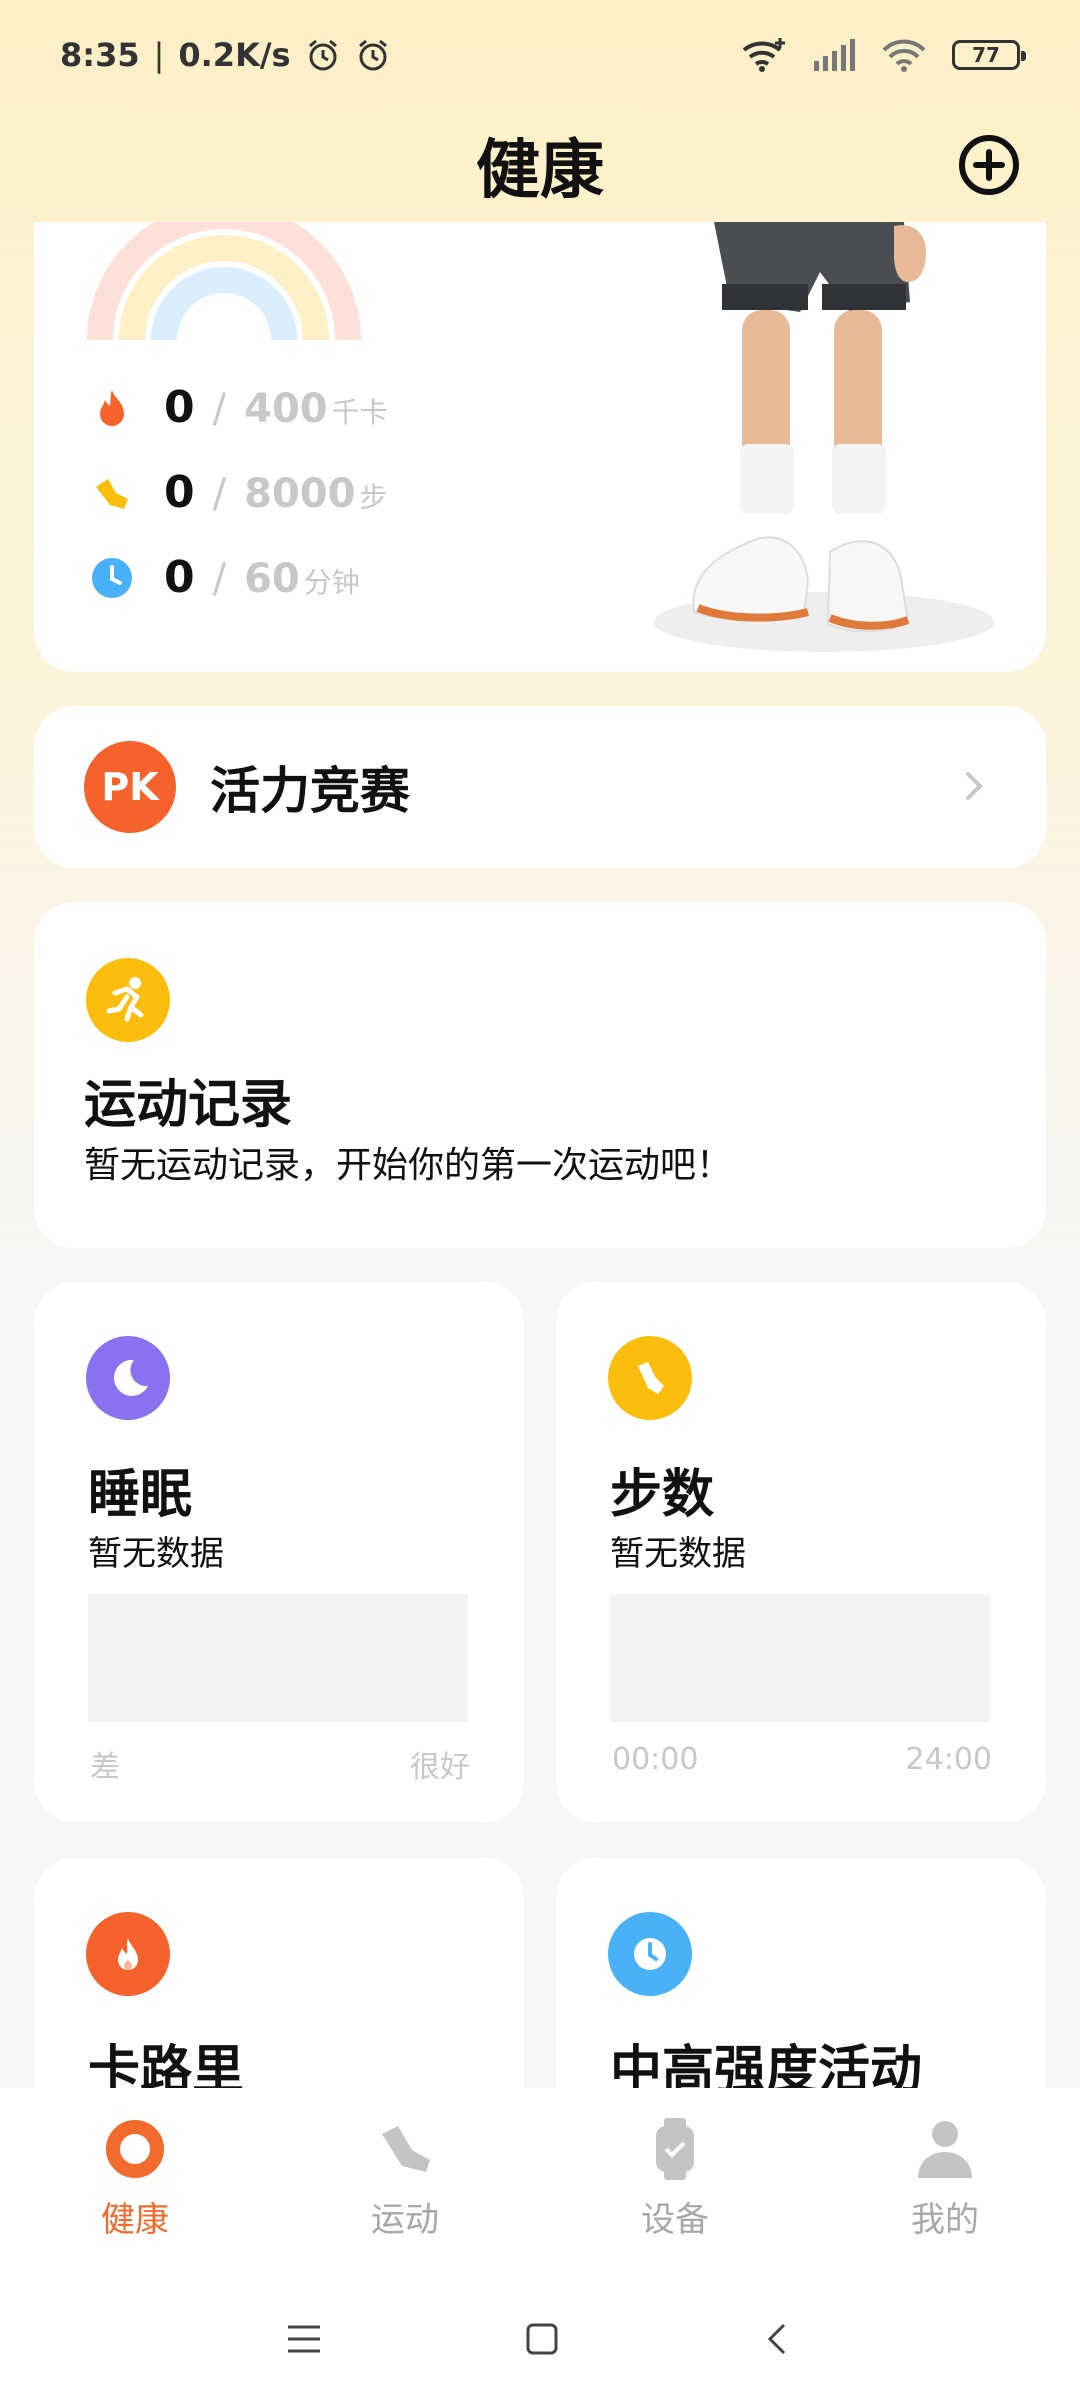 The image size is (1080, 2400). I want to click on chevron-right-icon, so click(974, 786).